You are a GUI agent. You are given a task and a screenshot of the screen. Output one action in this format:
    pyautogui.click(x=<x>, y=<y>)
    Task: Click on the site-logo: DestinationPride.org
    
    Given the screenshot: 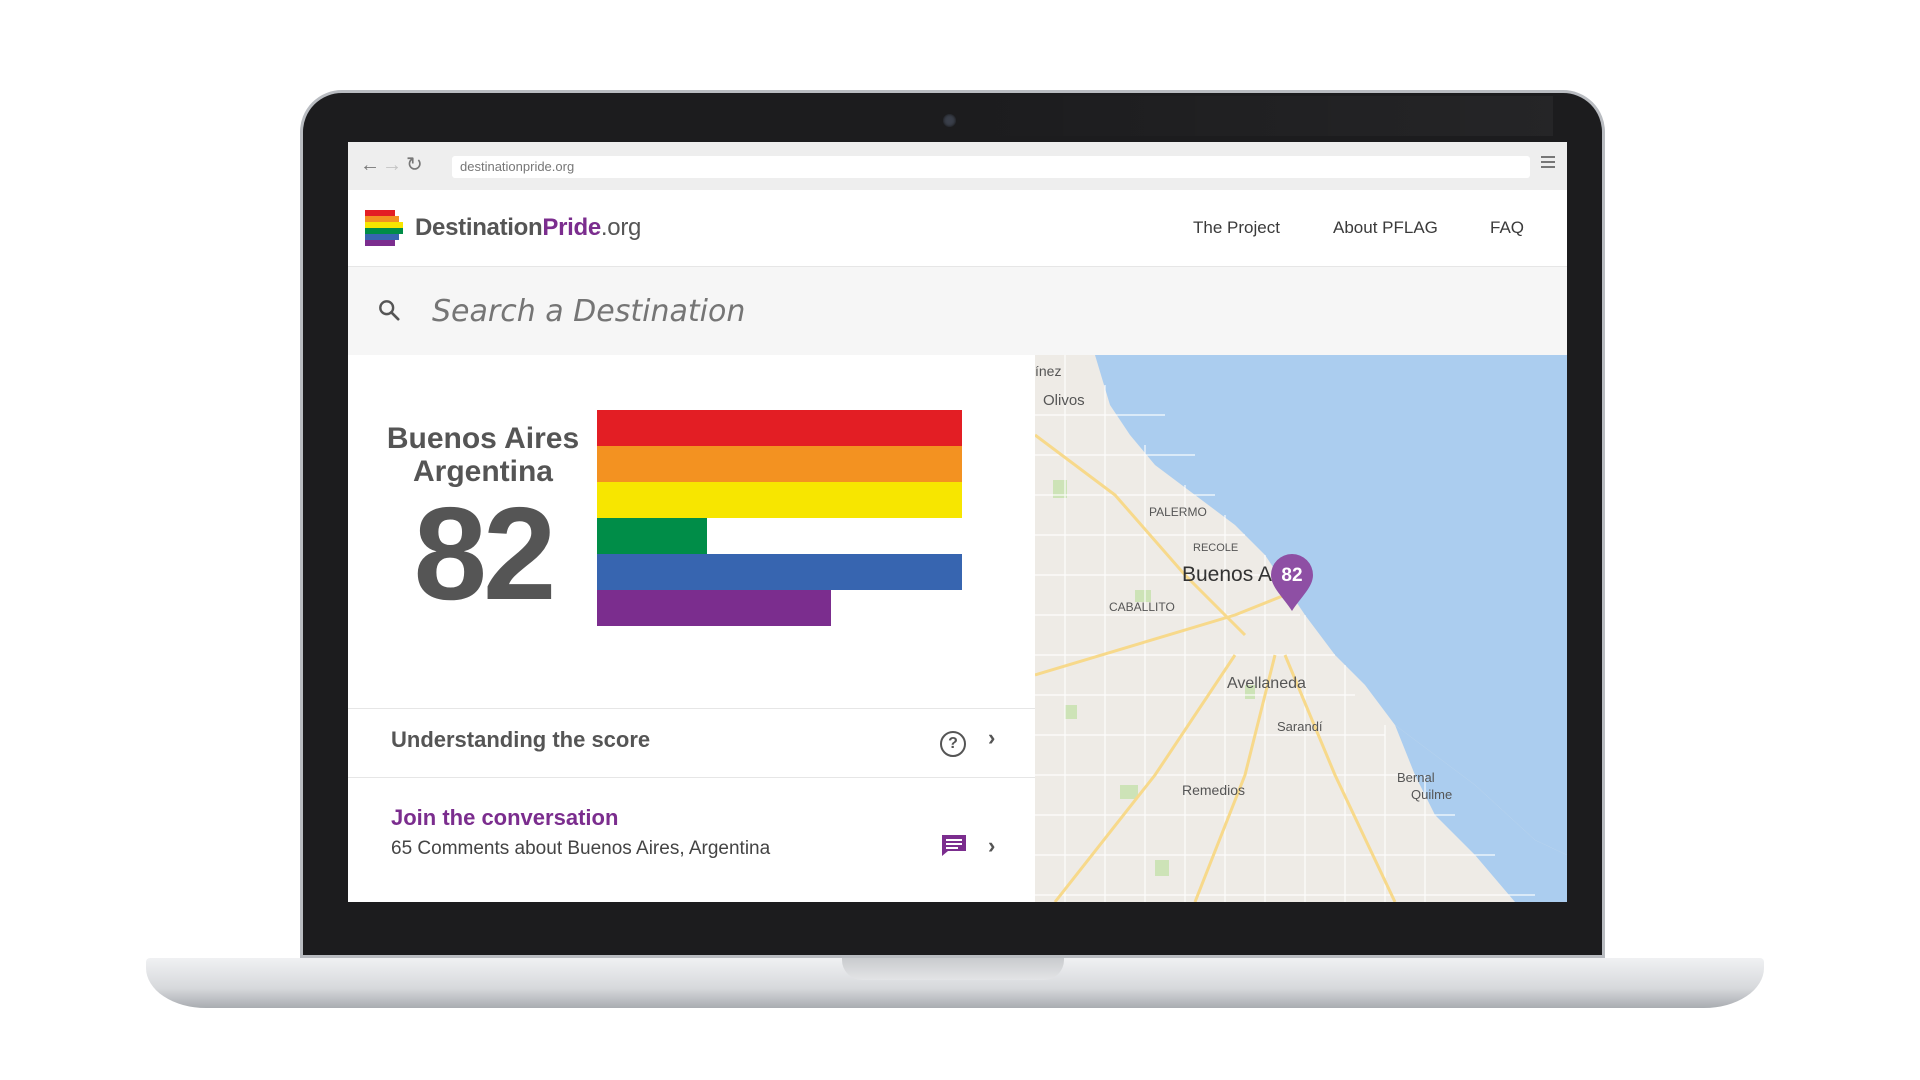 What is the action you would take?
    pyautogui.click(x=528, y=228)
    